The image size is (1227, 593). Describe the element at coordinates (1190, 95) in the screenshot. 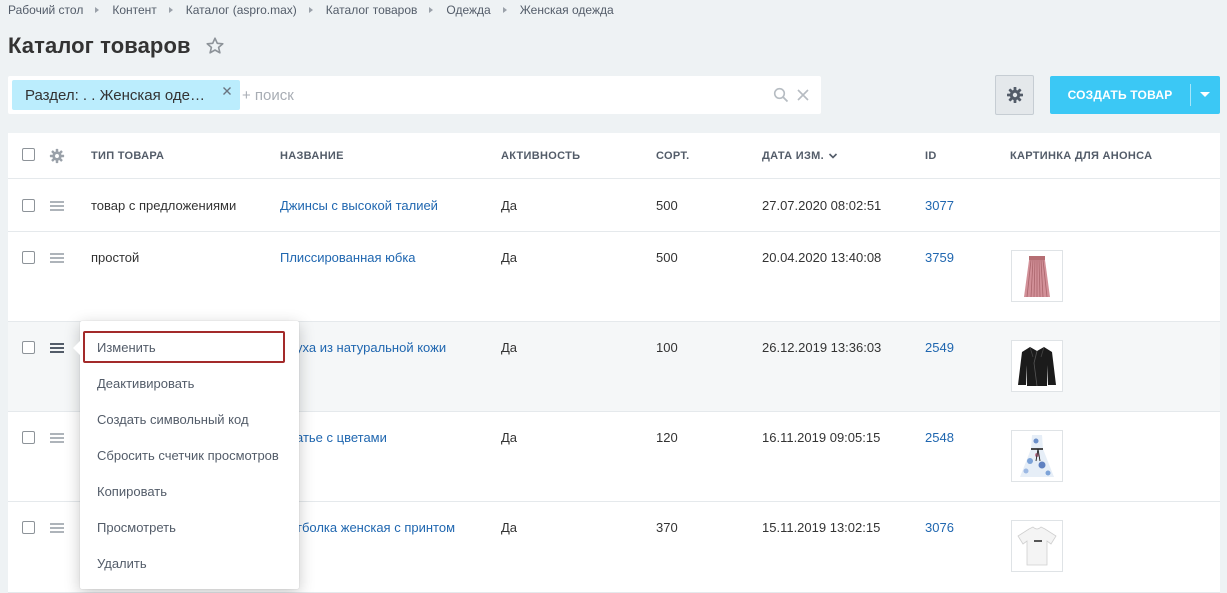

I see `button-divider` at that location.